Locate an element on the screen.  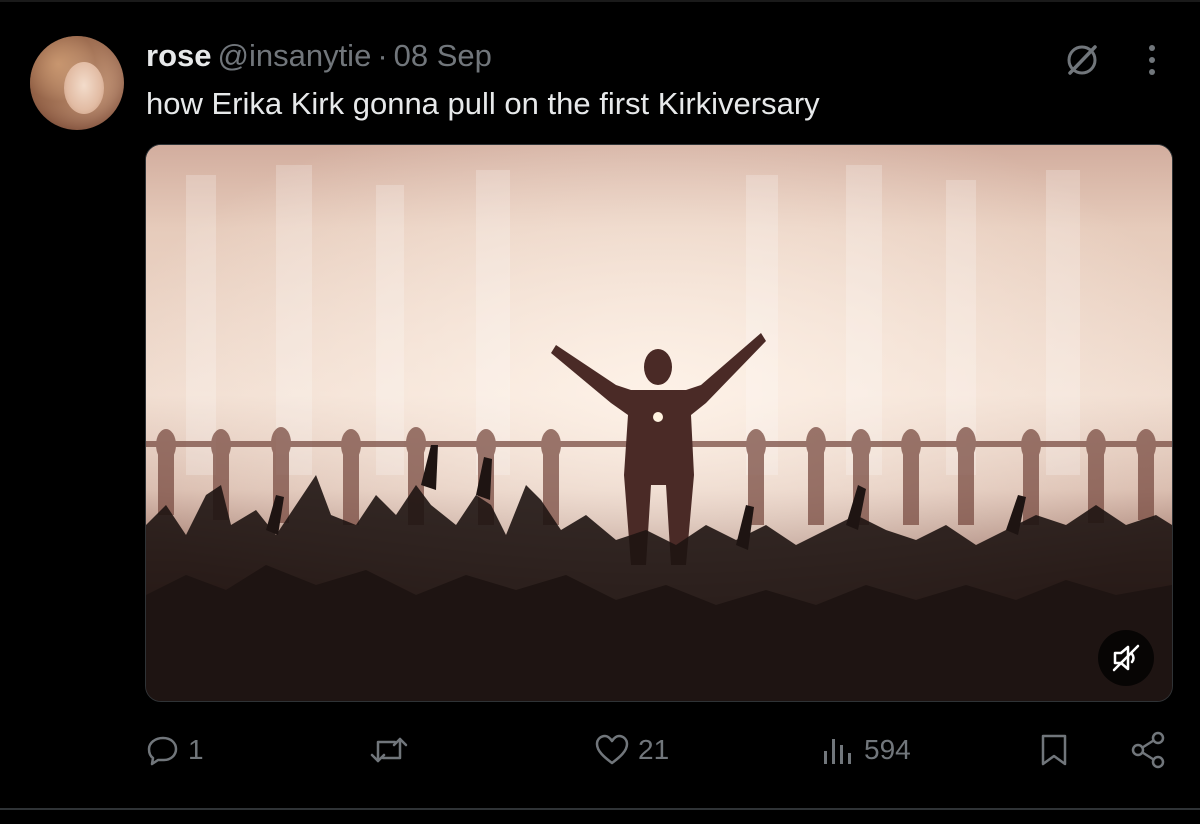
avatar-face is located at coordinates (84, 88).